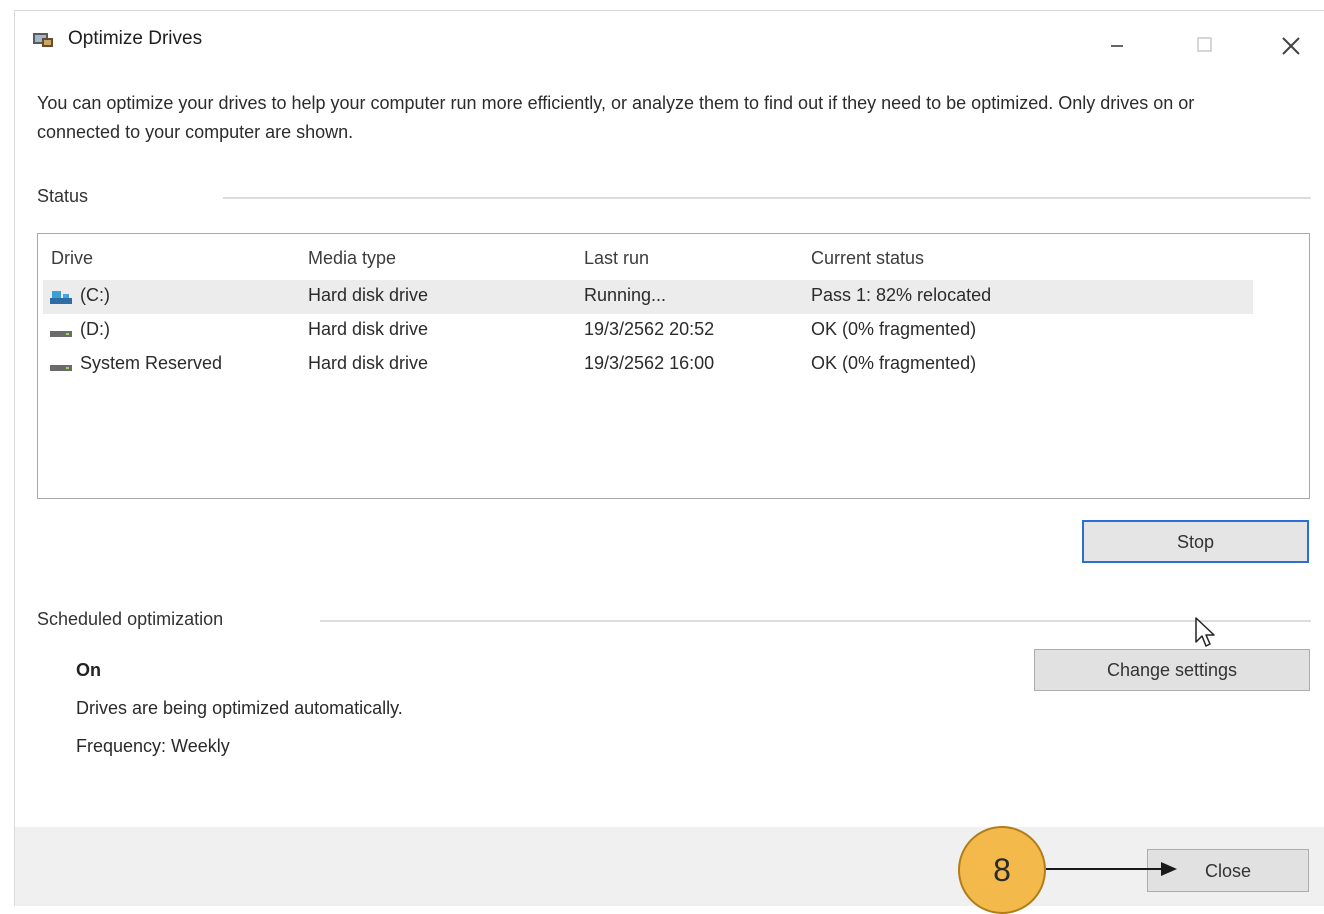 The image size is (1324, 914). I want to click on last-run: 19/3/2562 20:52, so click(649, 329).